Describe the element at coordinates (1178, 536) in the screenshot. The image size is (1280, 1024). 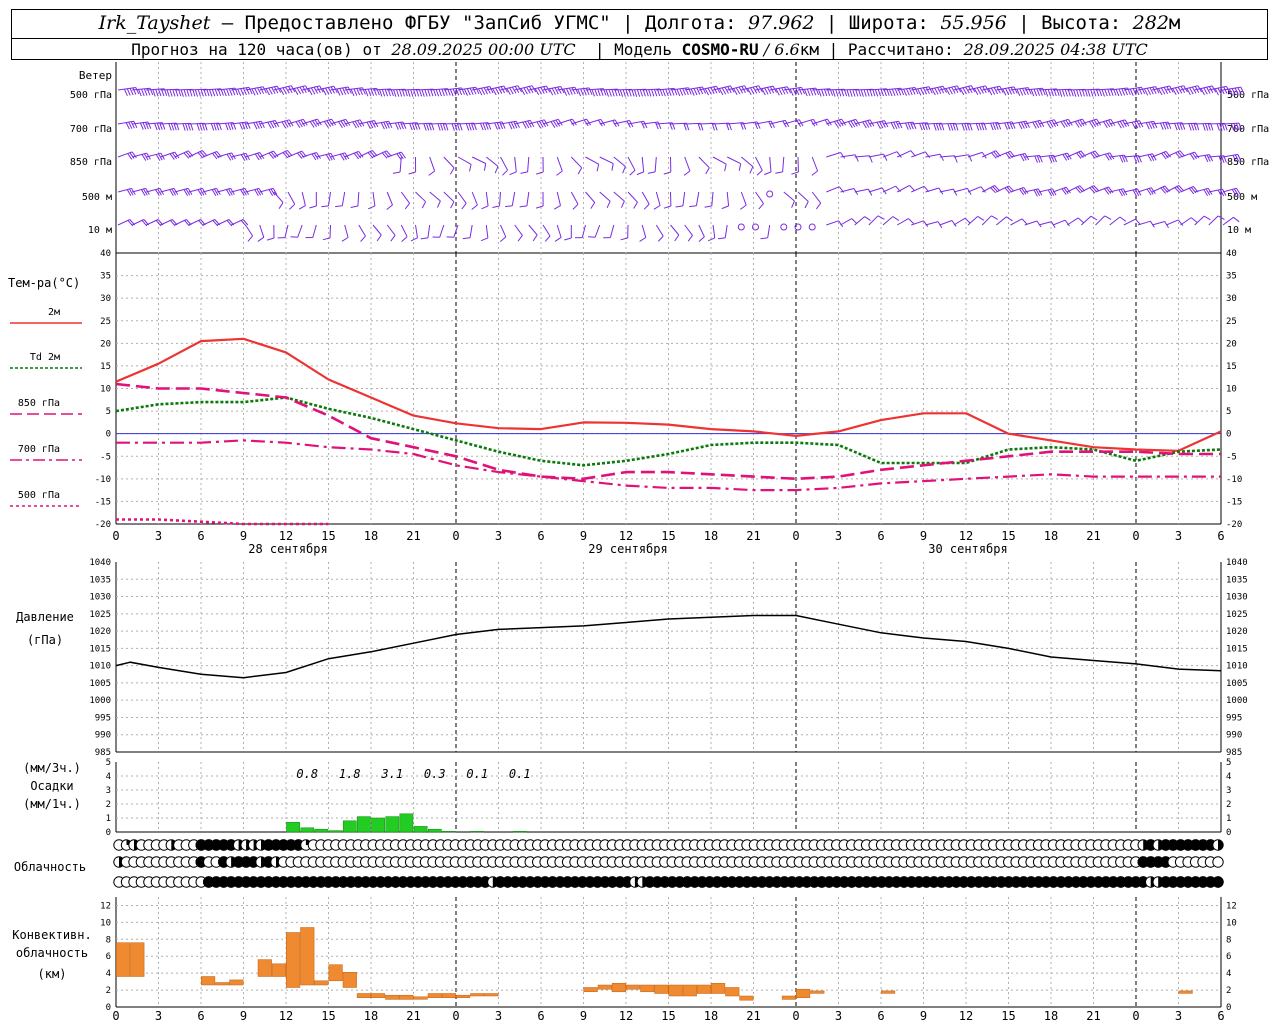
I see `temp-hour-tick: 3` at that location.